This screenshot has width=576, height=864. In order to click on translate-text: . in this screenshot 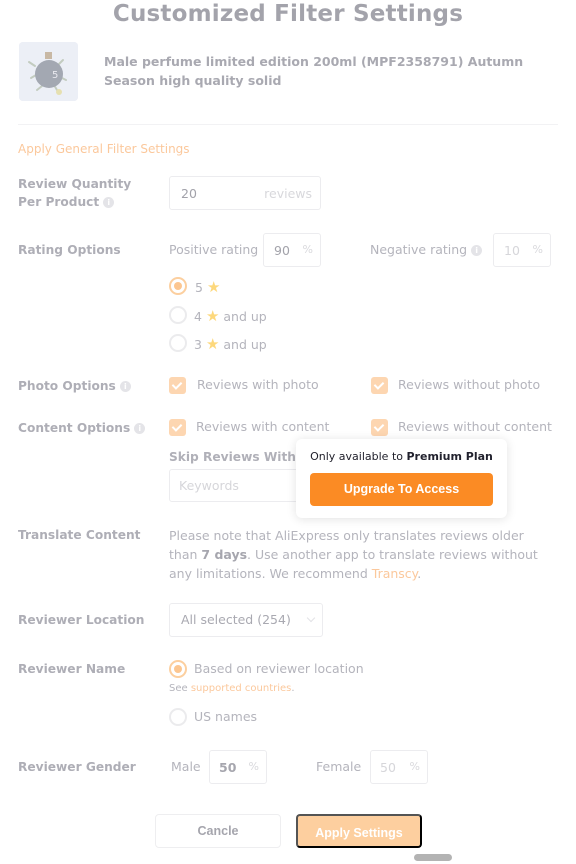, I will do `click(419, 573)`.